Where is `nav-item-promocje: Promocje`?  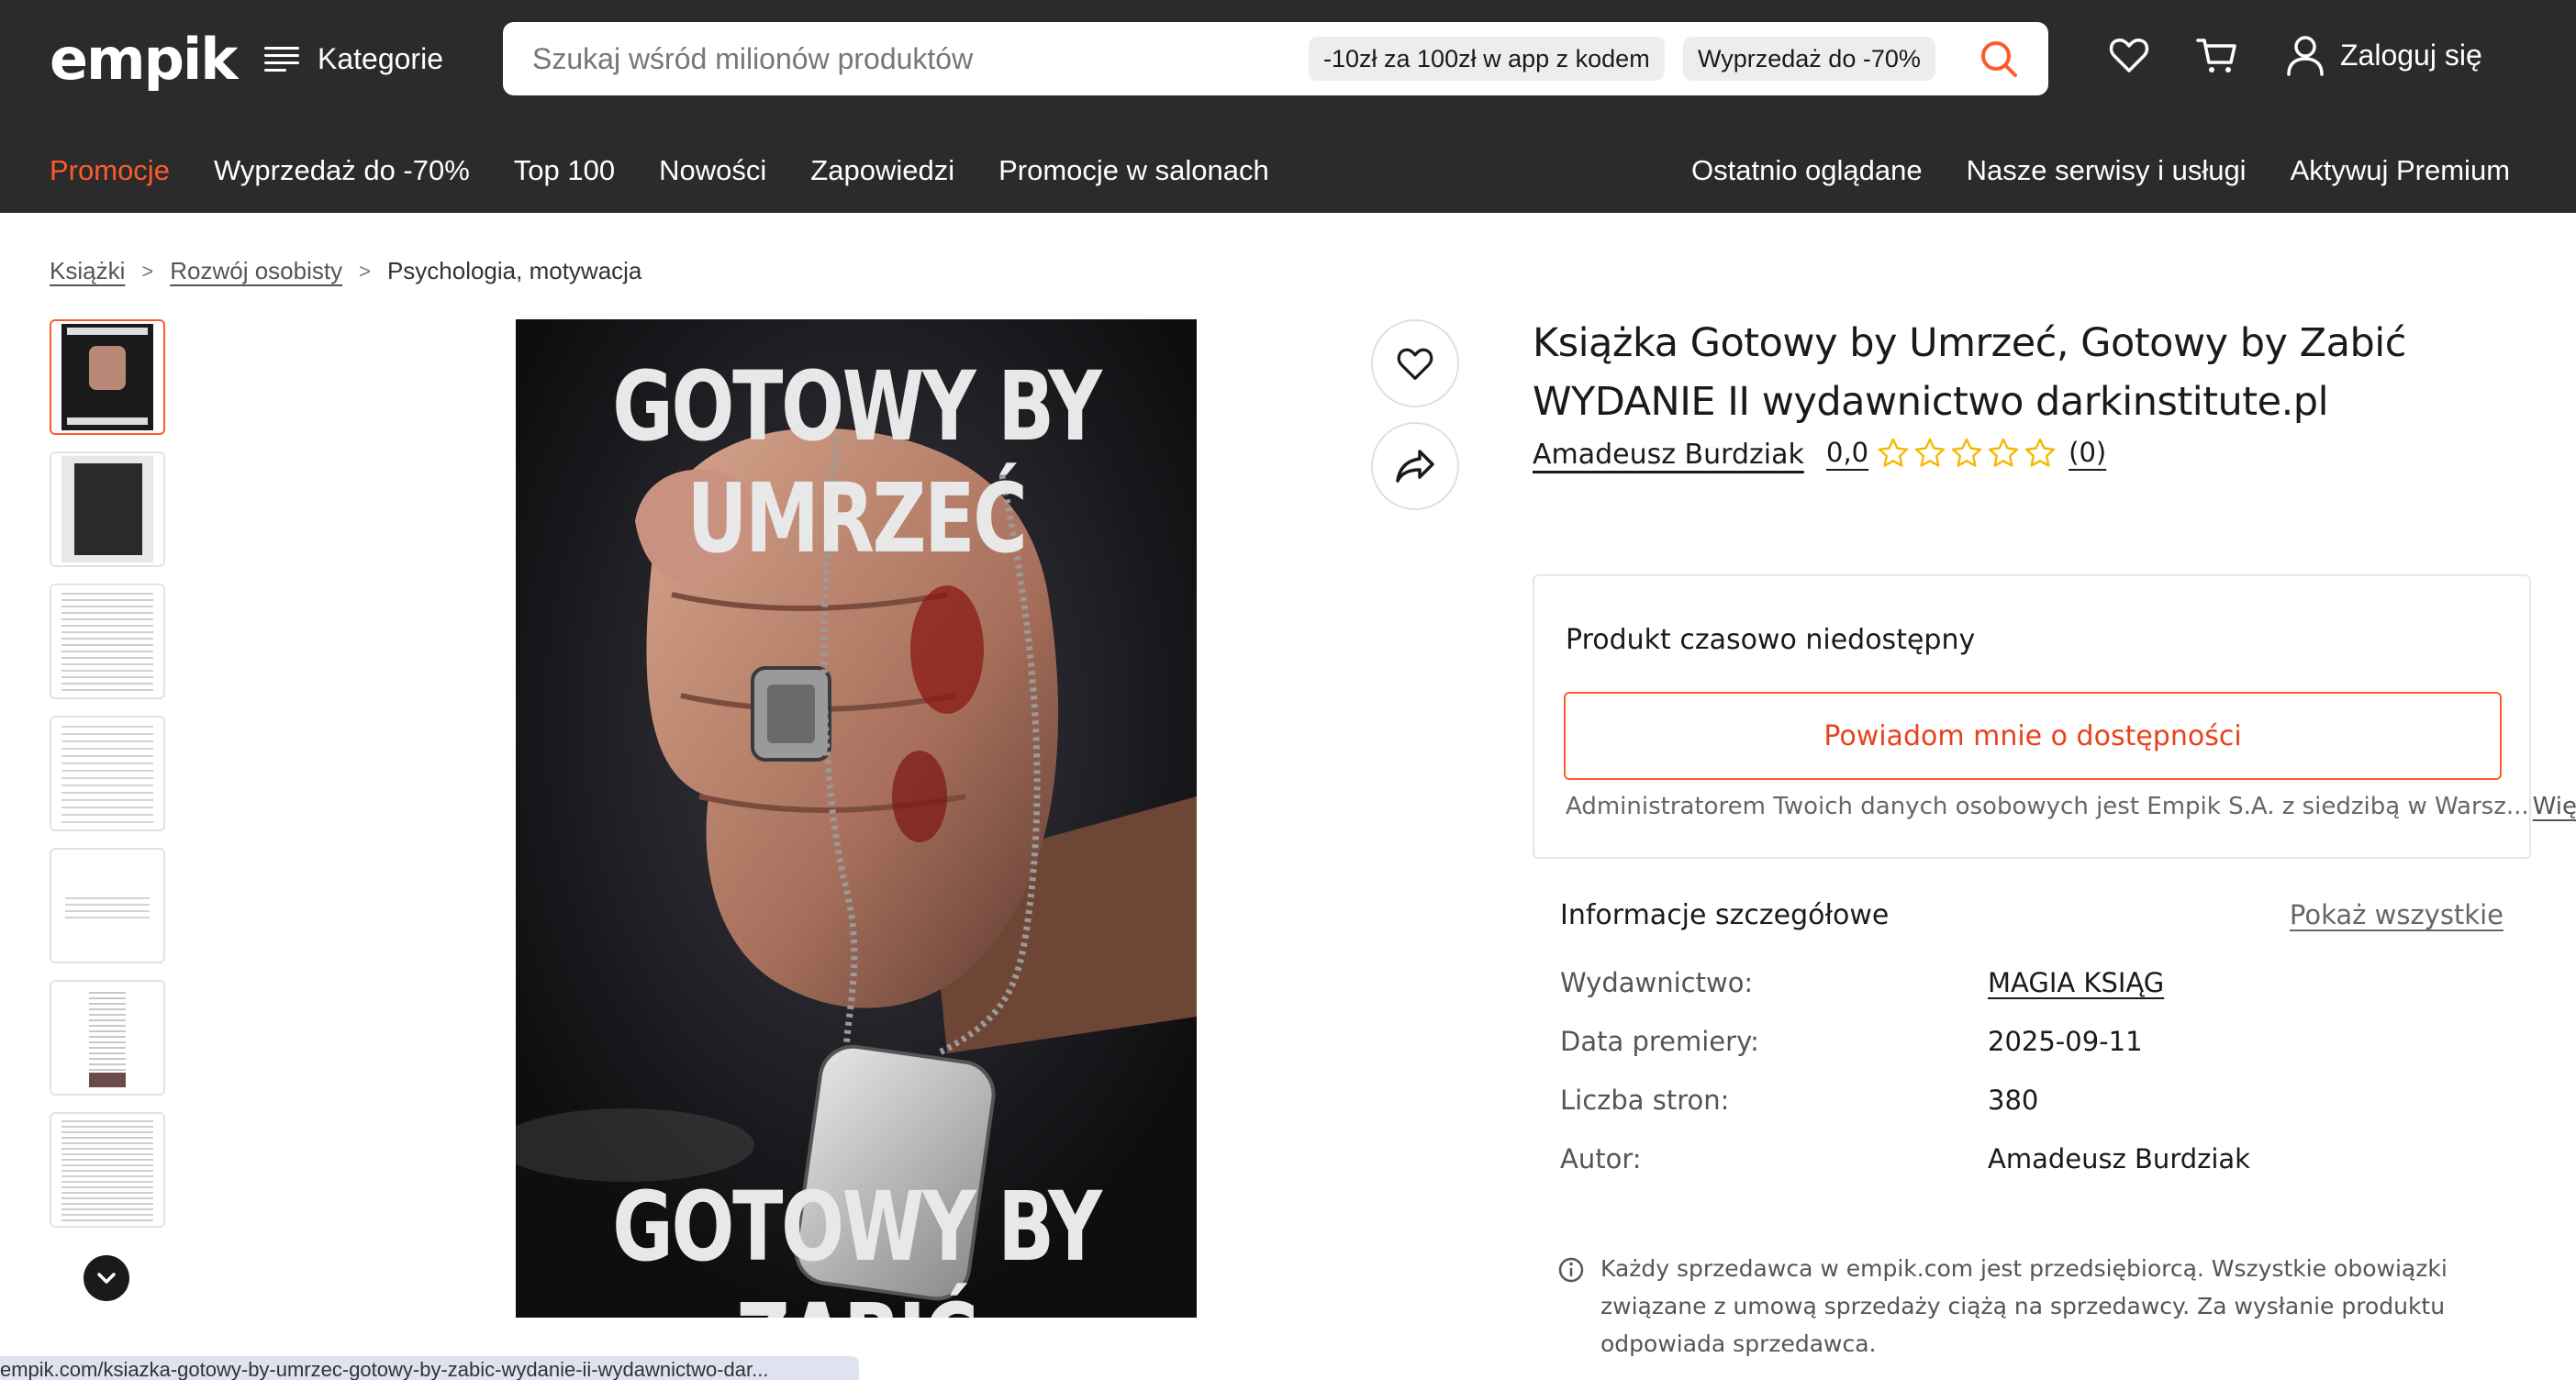 nav-item-promocje: Promocje is located at coordinates (110, 170).